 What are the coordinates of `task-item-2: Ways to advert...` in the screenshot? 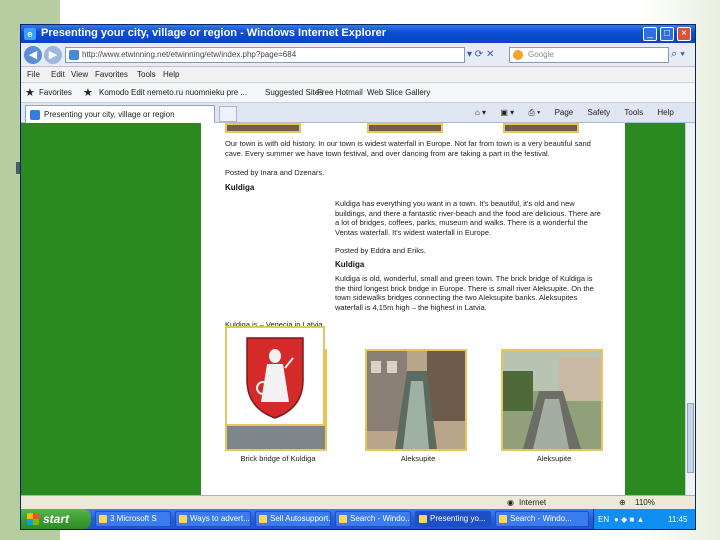 It's located at (213, 519).